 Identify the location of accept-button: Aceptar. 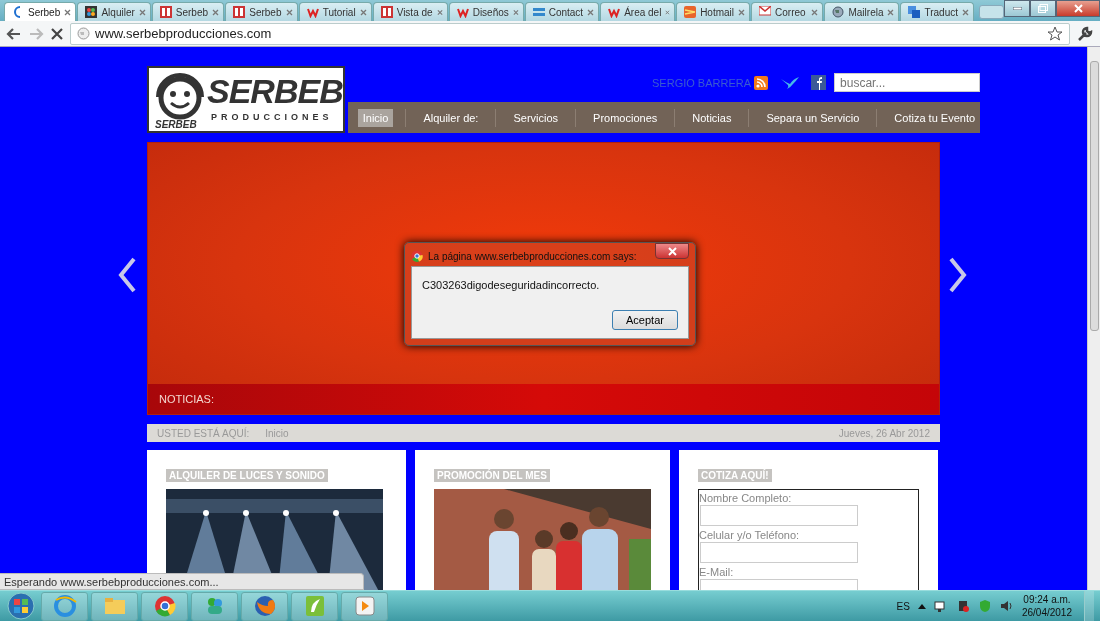
(645, 320).